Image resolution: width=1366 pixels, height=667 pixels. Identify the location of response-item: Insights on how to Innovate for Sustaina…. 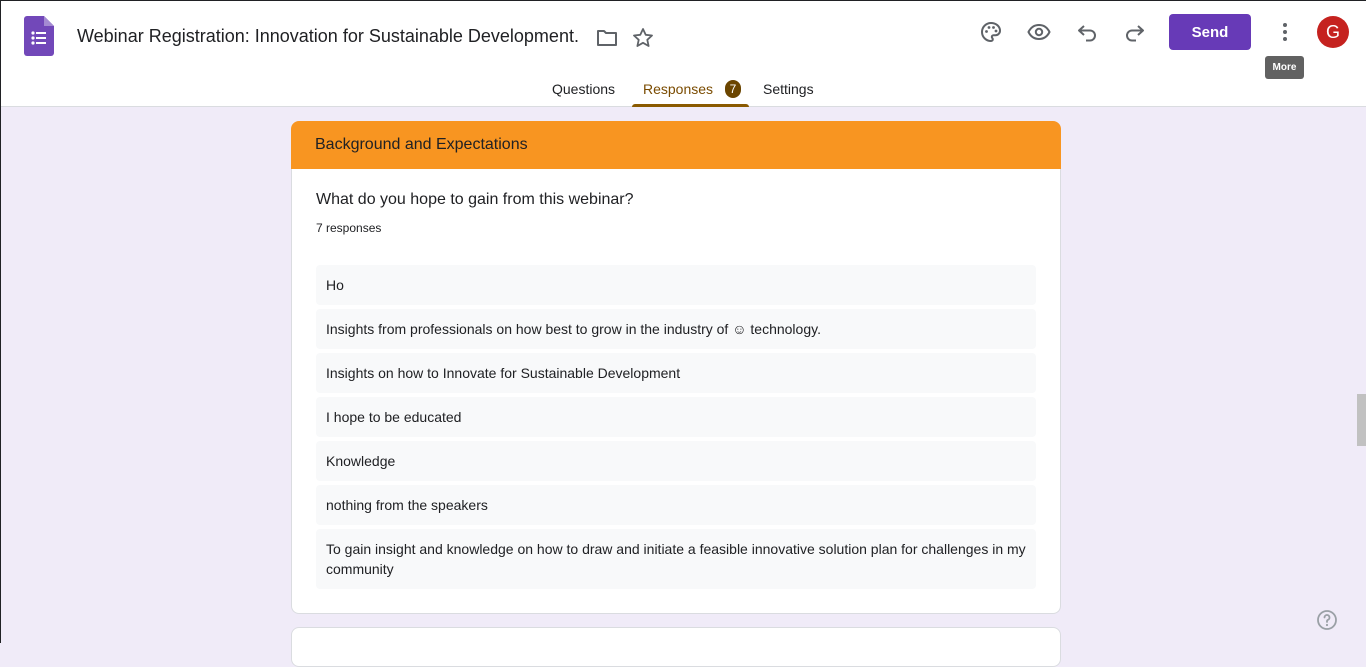
(676, 373).